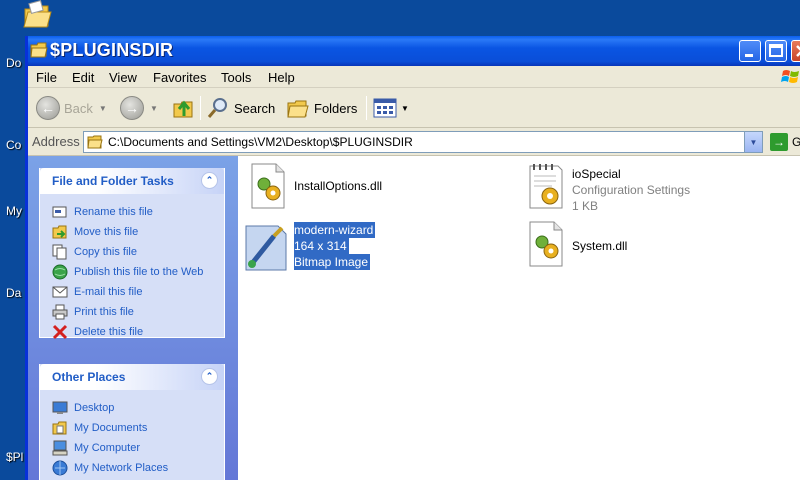 The image size is (800, 480). Describe the element at coordinates (138, 312) in the screenshot. I see `task-print-file: Print this file` at that location.